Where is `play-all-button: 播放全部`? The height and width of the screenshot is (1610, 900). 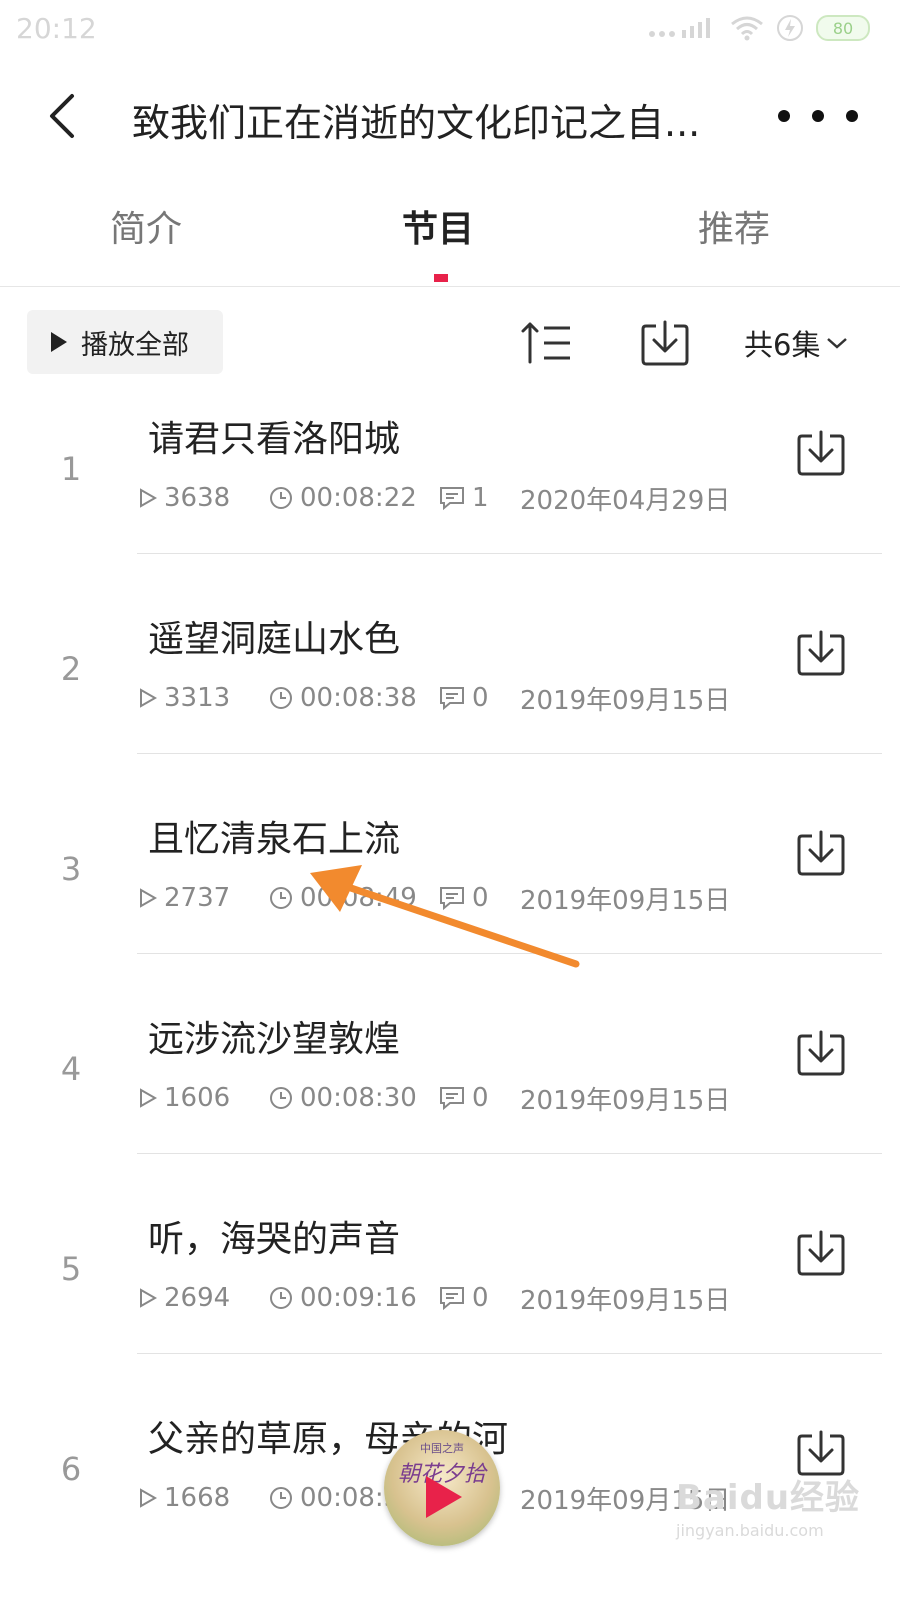 play-all-button: 播放全部 is located at coordinates (125, 342).